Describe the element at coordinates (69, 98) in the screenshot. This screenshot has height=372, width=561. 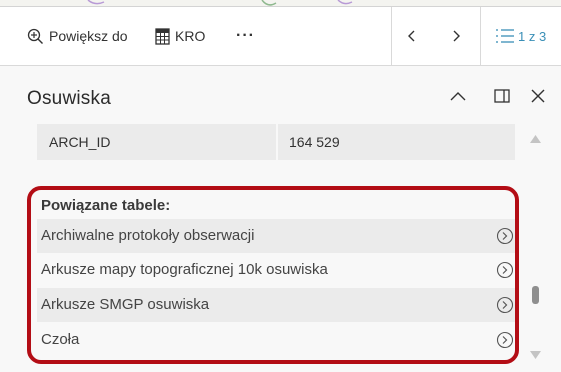
I see `popup-title: Osuwiska` at that location.